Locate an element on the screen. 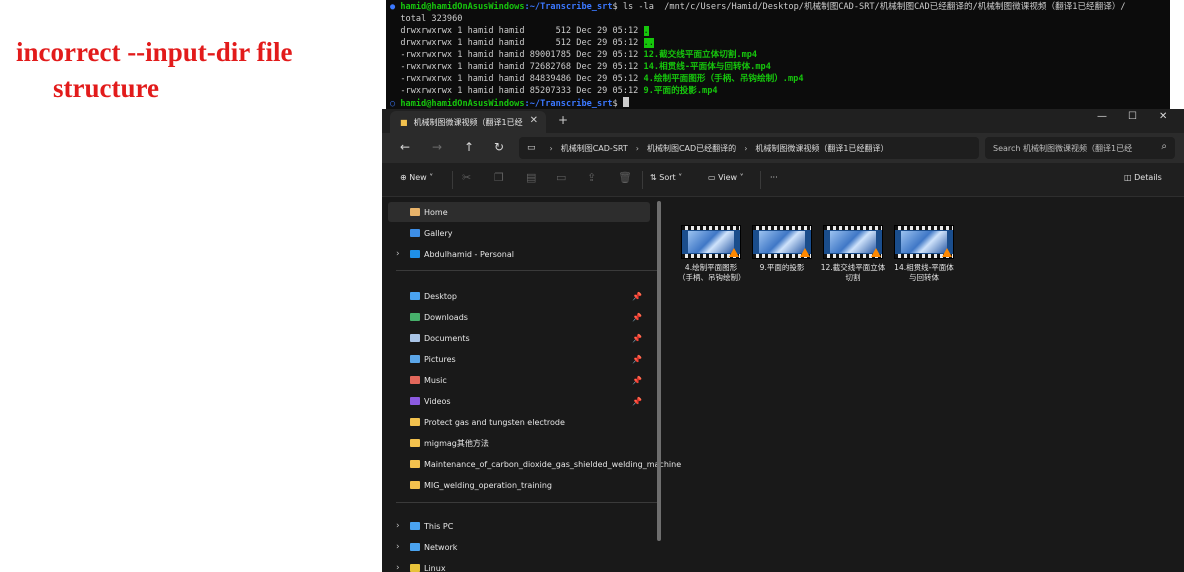 The image size is (1184, 572). sidebar-item-label: Desktop is located at coordinates (440, 296).